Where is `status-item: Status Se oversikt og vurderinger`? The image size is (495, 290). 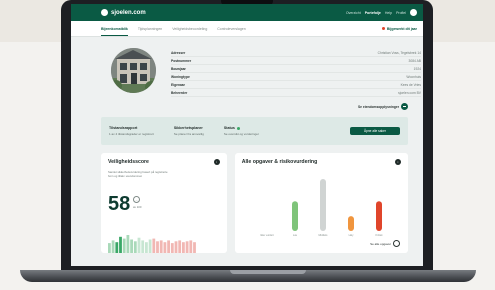 status-item: Status Se oversikt og vurderinger is located at coordinates (241, 131).